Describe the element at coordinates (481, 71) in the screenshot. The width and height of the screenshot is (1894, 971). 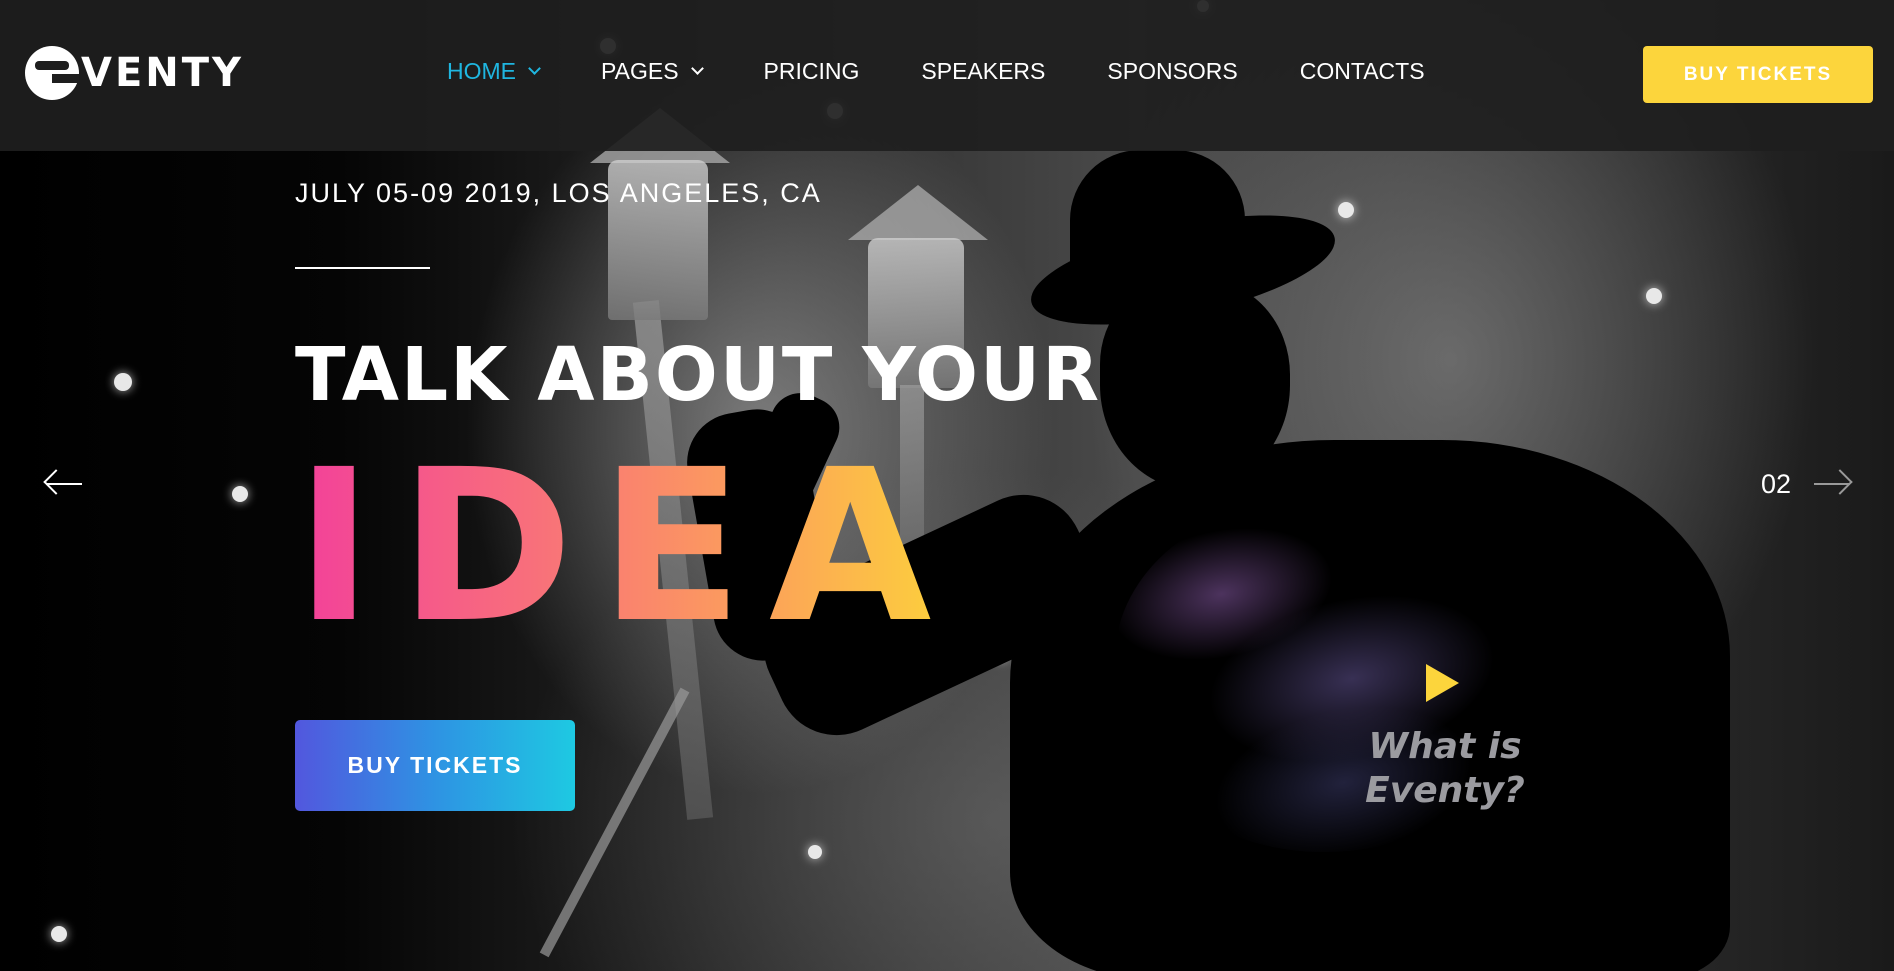
I see `nav-item-label: HOME` at that location.